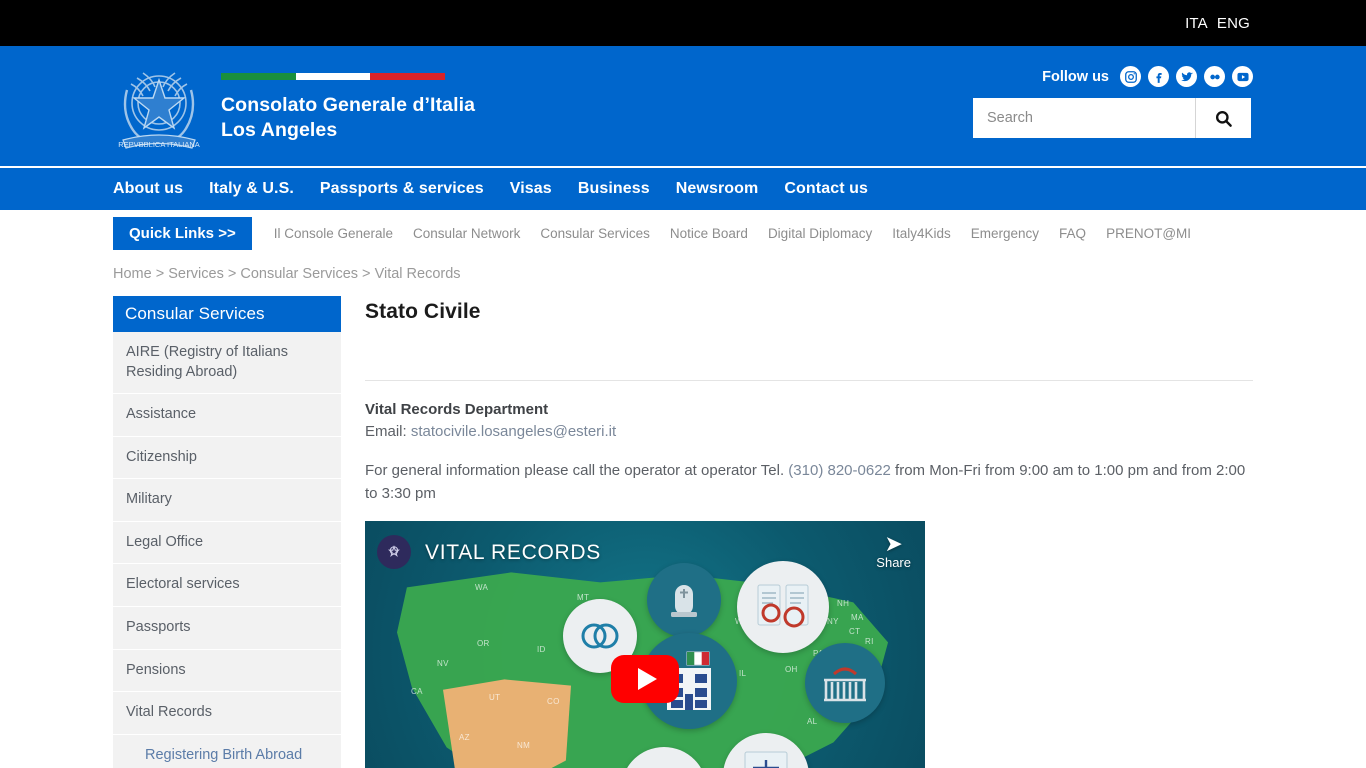 This screenshot has width=1366, height=768. I want to click on state-abbr: CO, so click(553, 702).